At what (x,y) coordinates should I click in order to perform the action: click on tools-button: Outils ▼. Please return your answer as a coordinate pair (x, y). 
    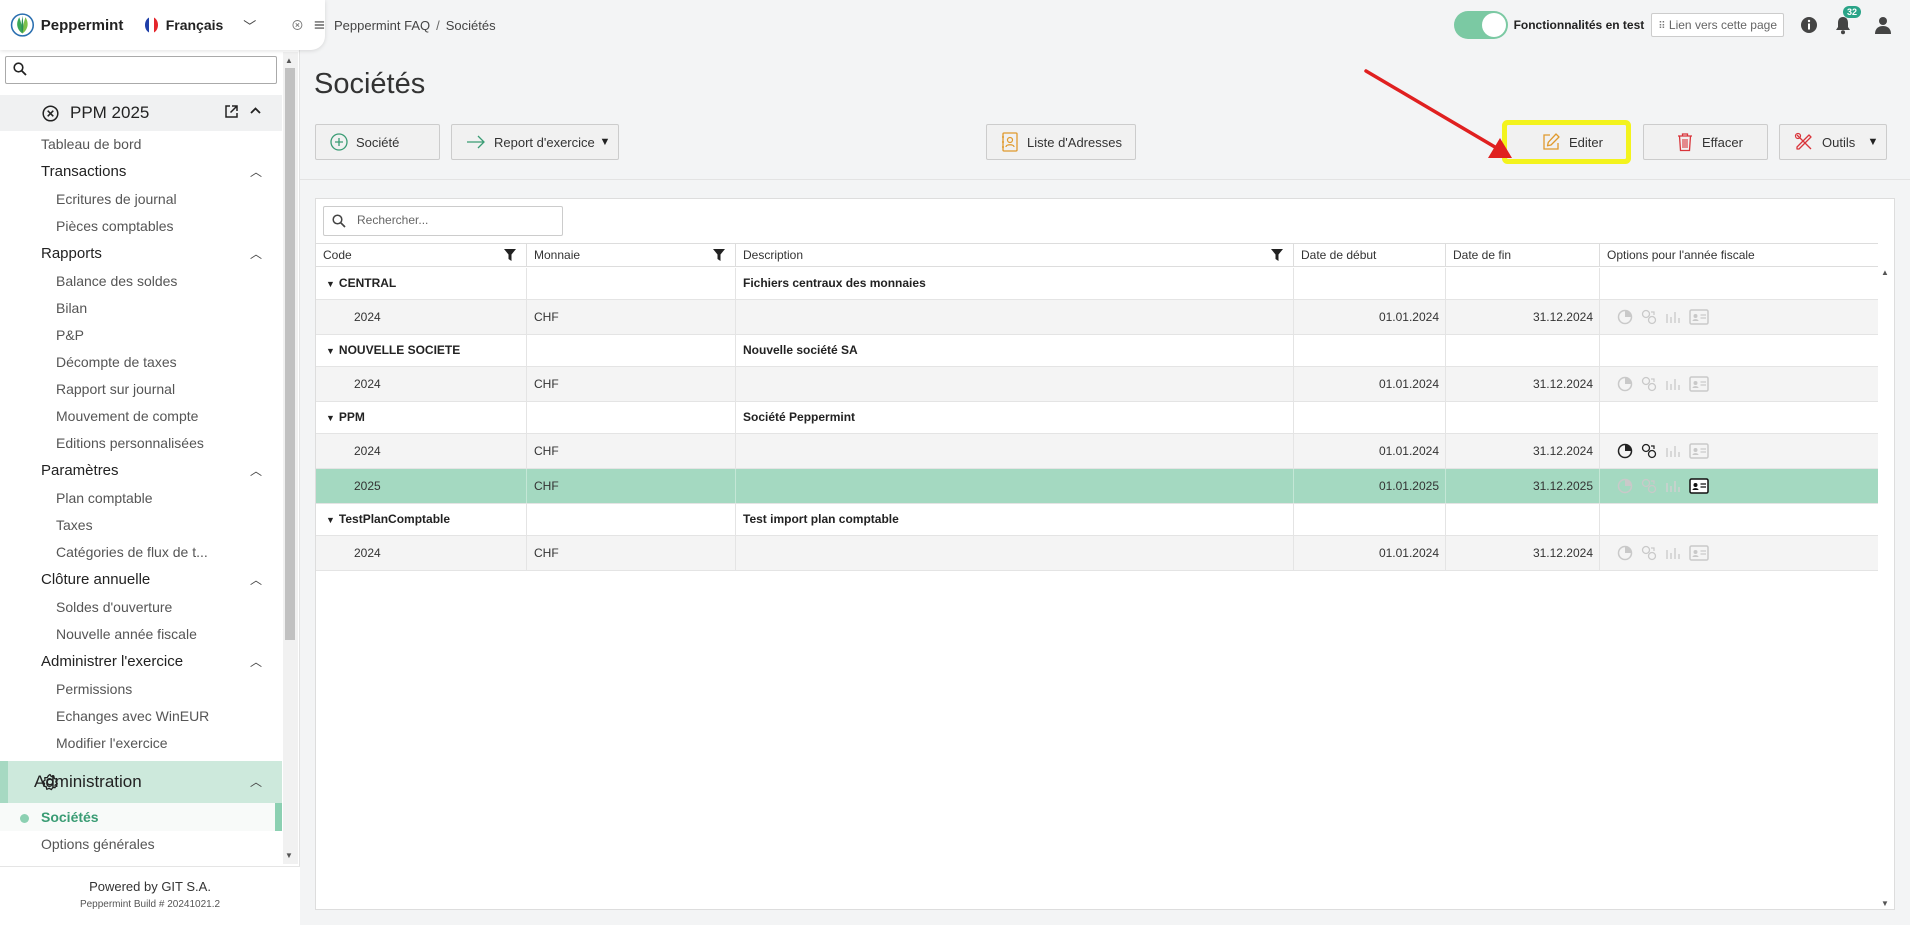
    Looking at the image, I should click on (1833, 142).